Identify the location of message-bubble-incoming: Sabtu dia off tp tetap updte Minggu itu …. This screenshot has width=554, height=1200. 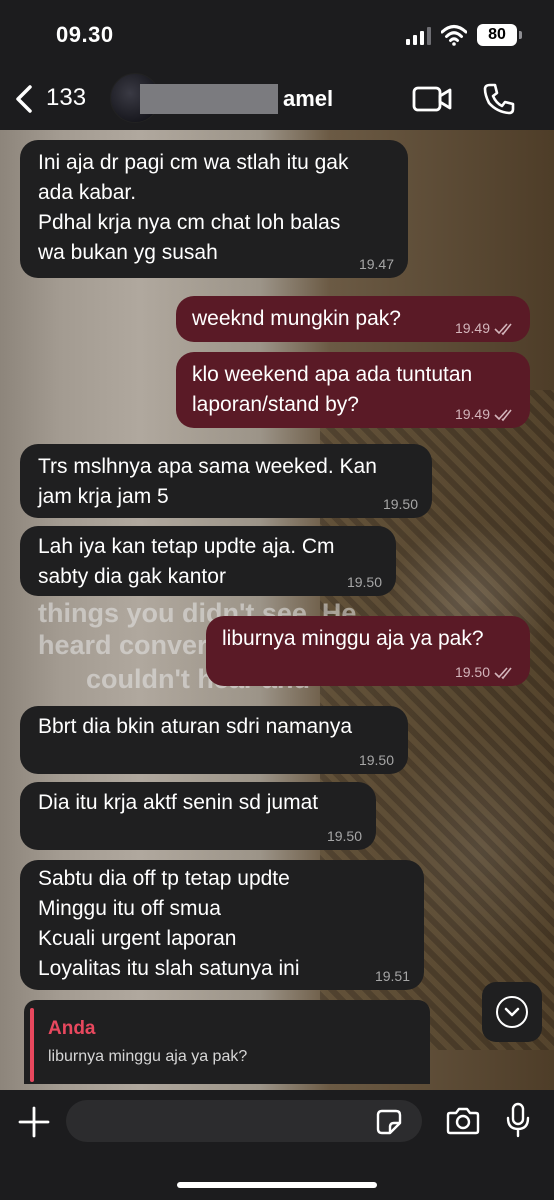
(222, 925).